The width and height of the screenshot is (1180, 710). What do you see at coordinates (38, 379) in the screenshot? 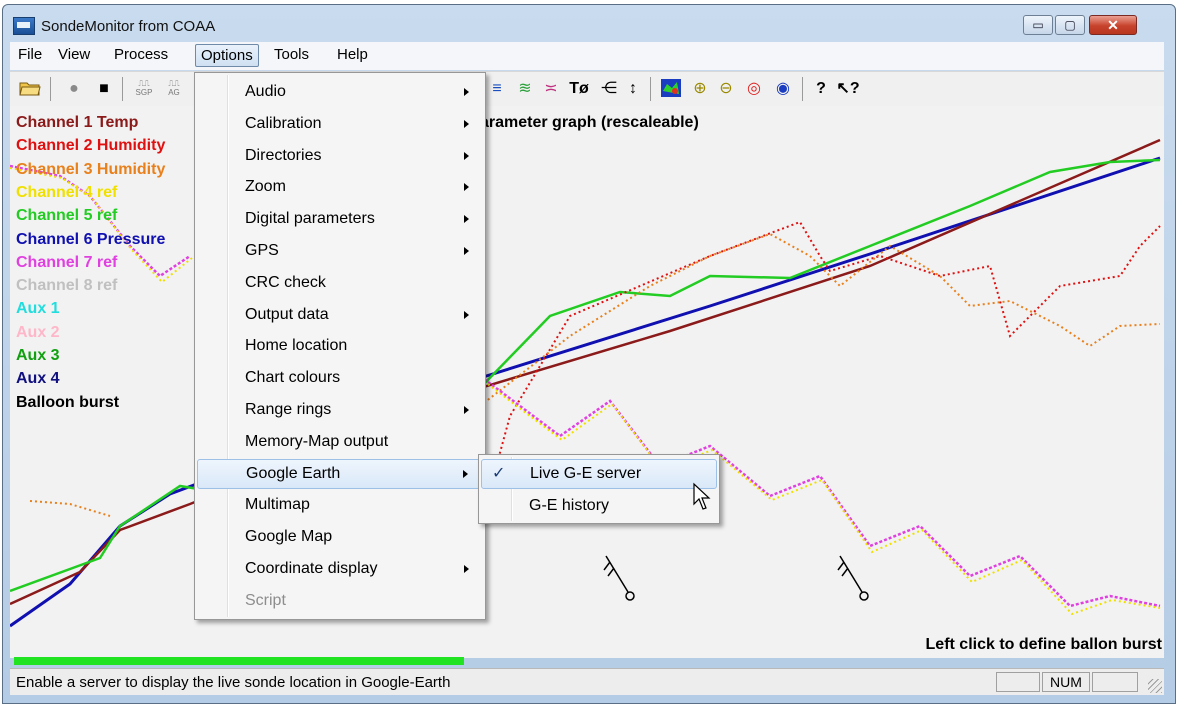
I see `legend-item: Aux 4` at bounding box center [38, 379].